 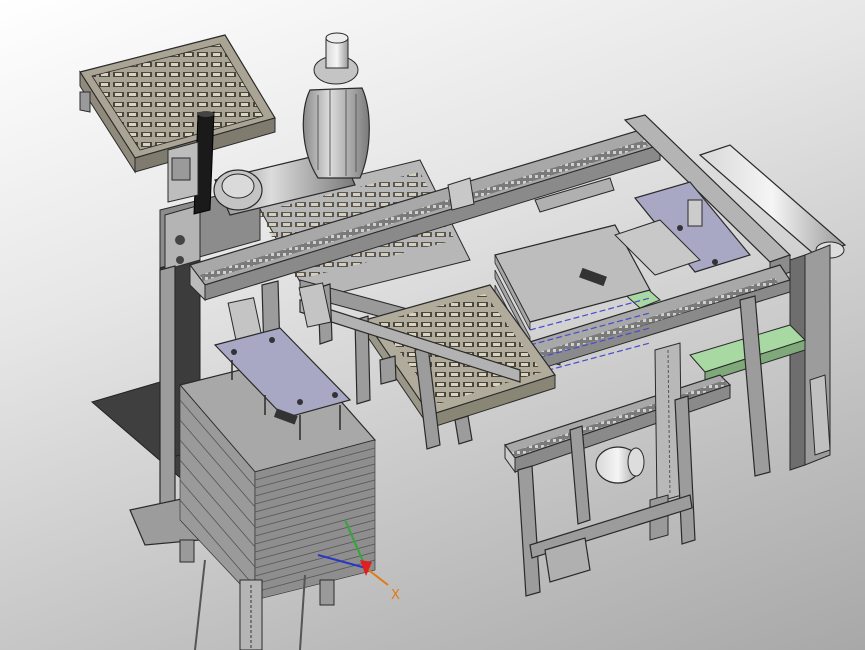 What do you see at coordinates (683, 228) in the screenshot?
I see `right-mount-plate` at bounding box center [683, 228].